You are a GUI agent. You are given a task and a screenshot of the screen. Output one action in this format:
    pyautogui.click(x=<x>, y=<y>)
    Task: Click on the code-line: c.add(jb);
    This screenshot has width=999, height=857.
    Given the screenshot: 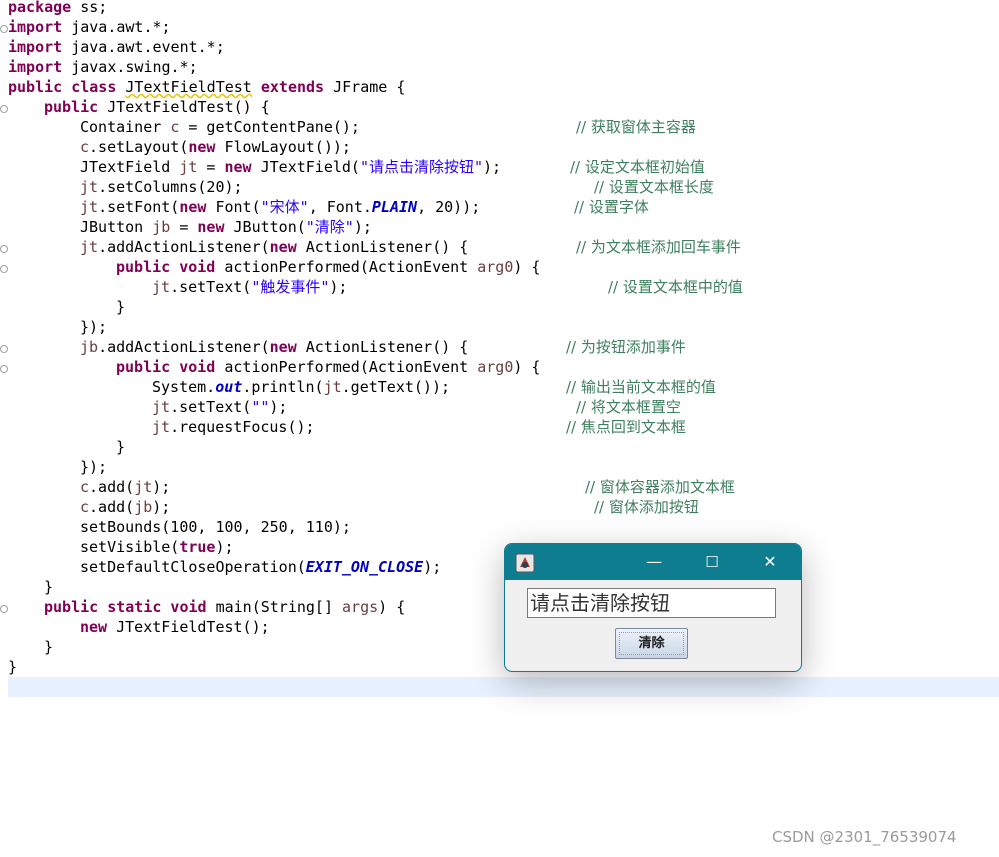 What is the action you would take?
    pyautogui.click(x=125, y=507)
    